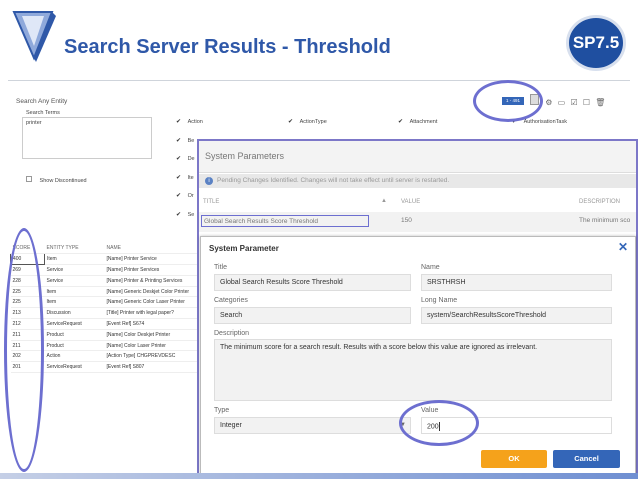 This screenshot has height=479, width=638. I want to click on title-label: Title, so click(220, 267).